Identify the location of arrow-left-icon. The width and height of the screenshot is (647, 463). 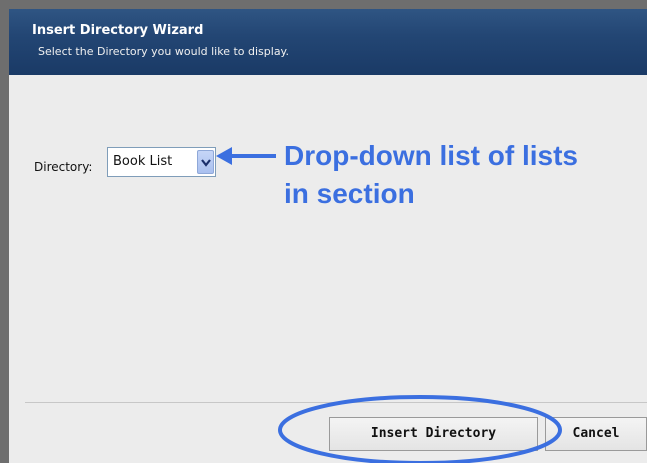
(246, 156).